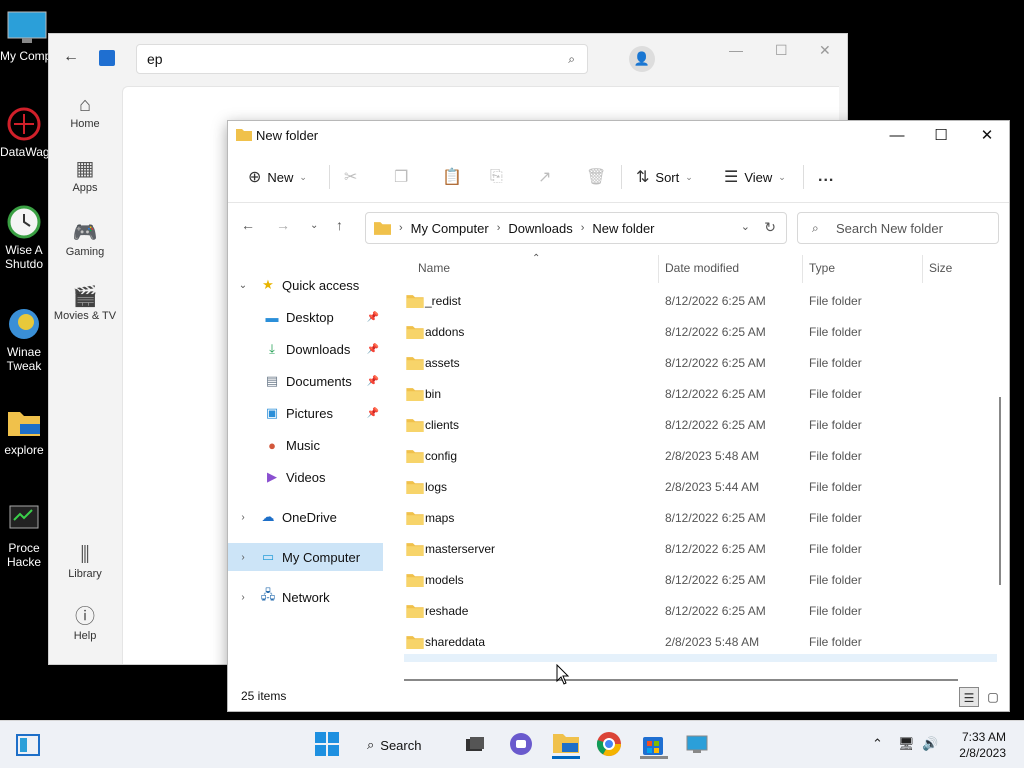 This screenshot has height=768, width=1024. What do you see at coordinates (305, 413) in the screenshot?
I see `nav-item-pictures: ▣ Pictures 📌` at bounding box center [305, 413].